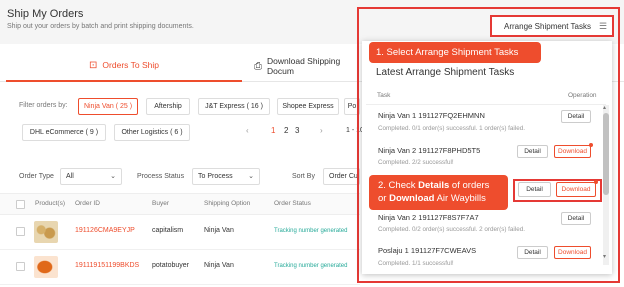 The height and width of the screenshot is (287, 624). Describe the element at coordinates (161, 176) in the screenshot. I see `process-status-label: Process Status` at that location.